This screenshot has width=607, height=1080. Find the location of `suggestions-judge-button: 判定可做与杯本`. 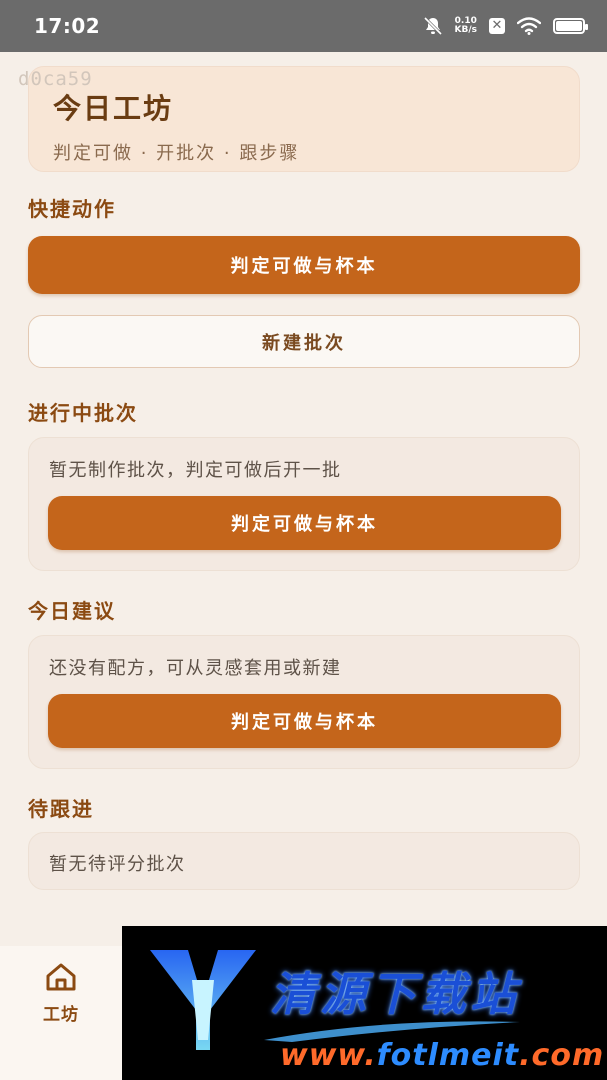

suggestions-judge-button: 判定可做与杯本 is located at coordinates (304, 721).